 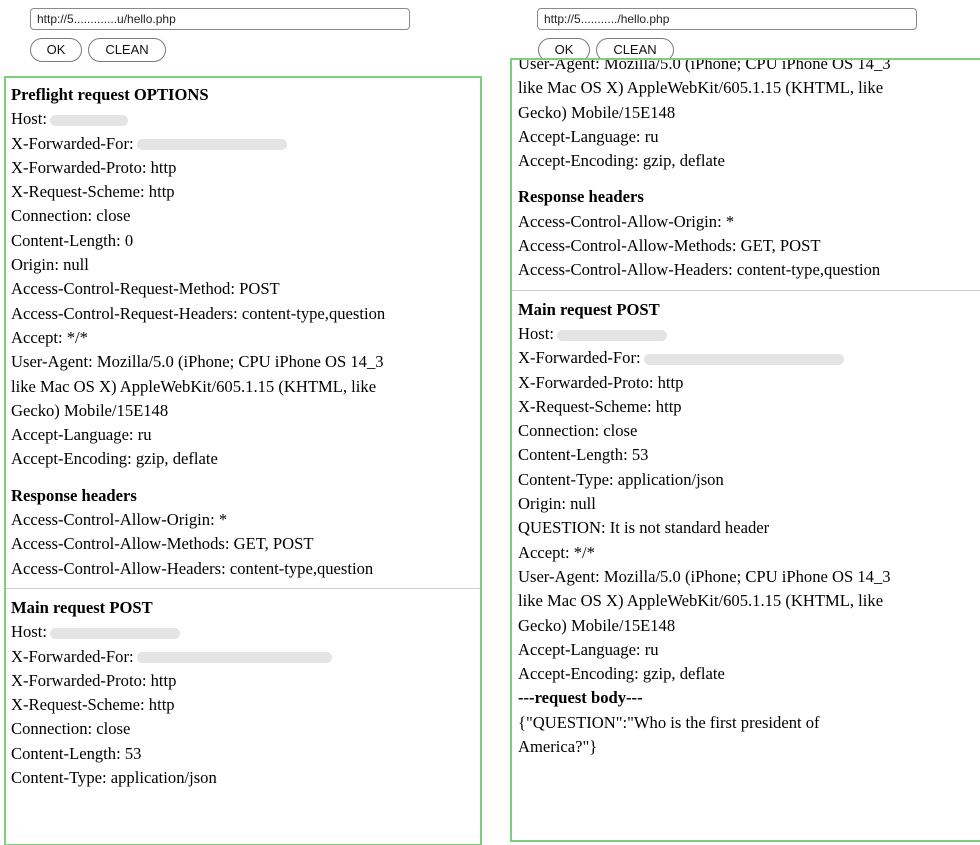 I want to click on header-question: QUESTION: It is not standard header, so click(x=644, y=528).